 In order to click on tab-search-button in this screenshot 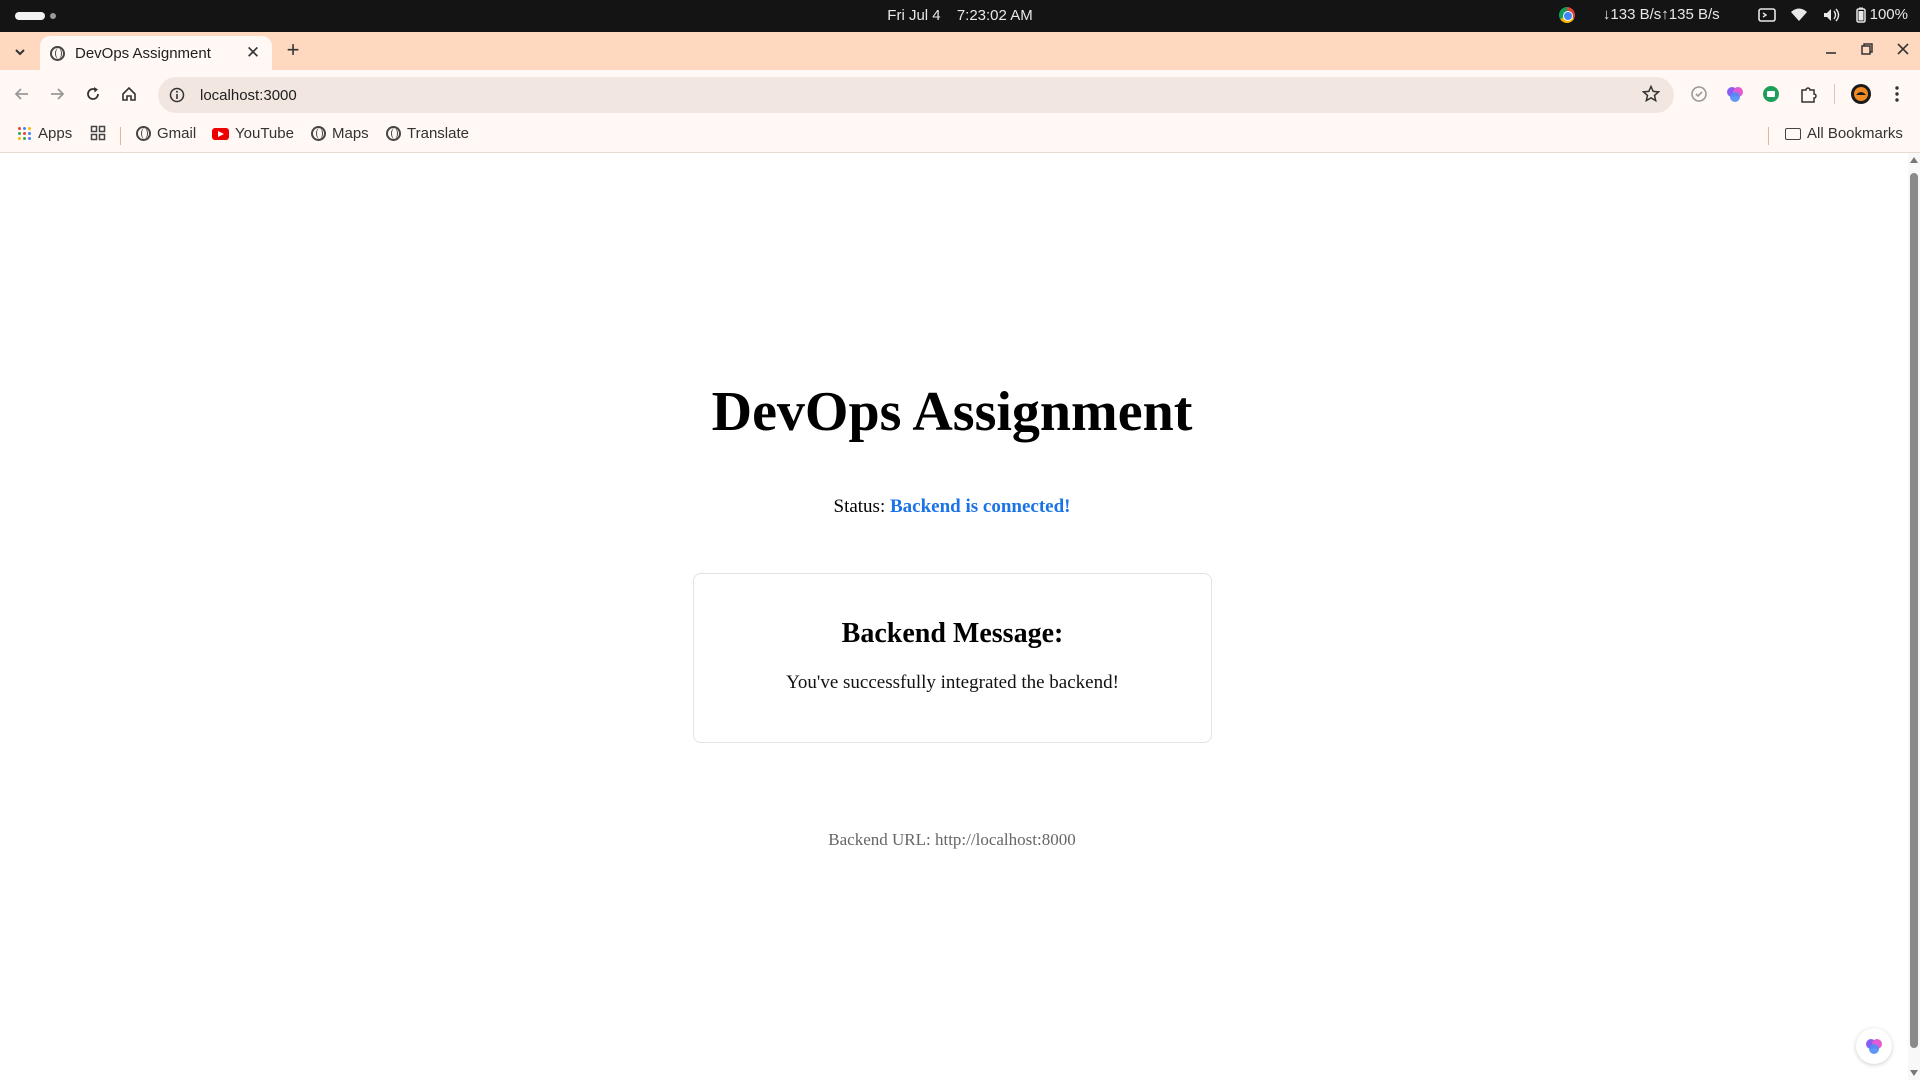, I will do `click(20, 52)`.